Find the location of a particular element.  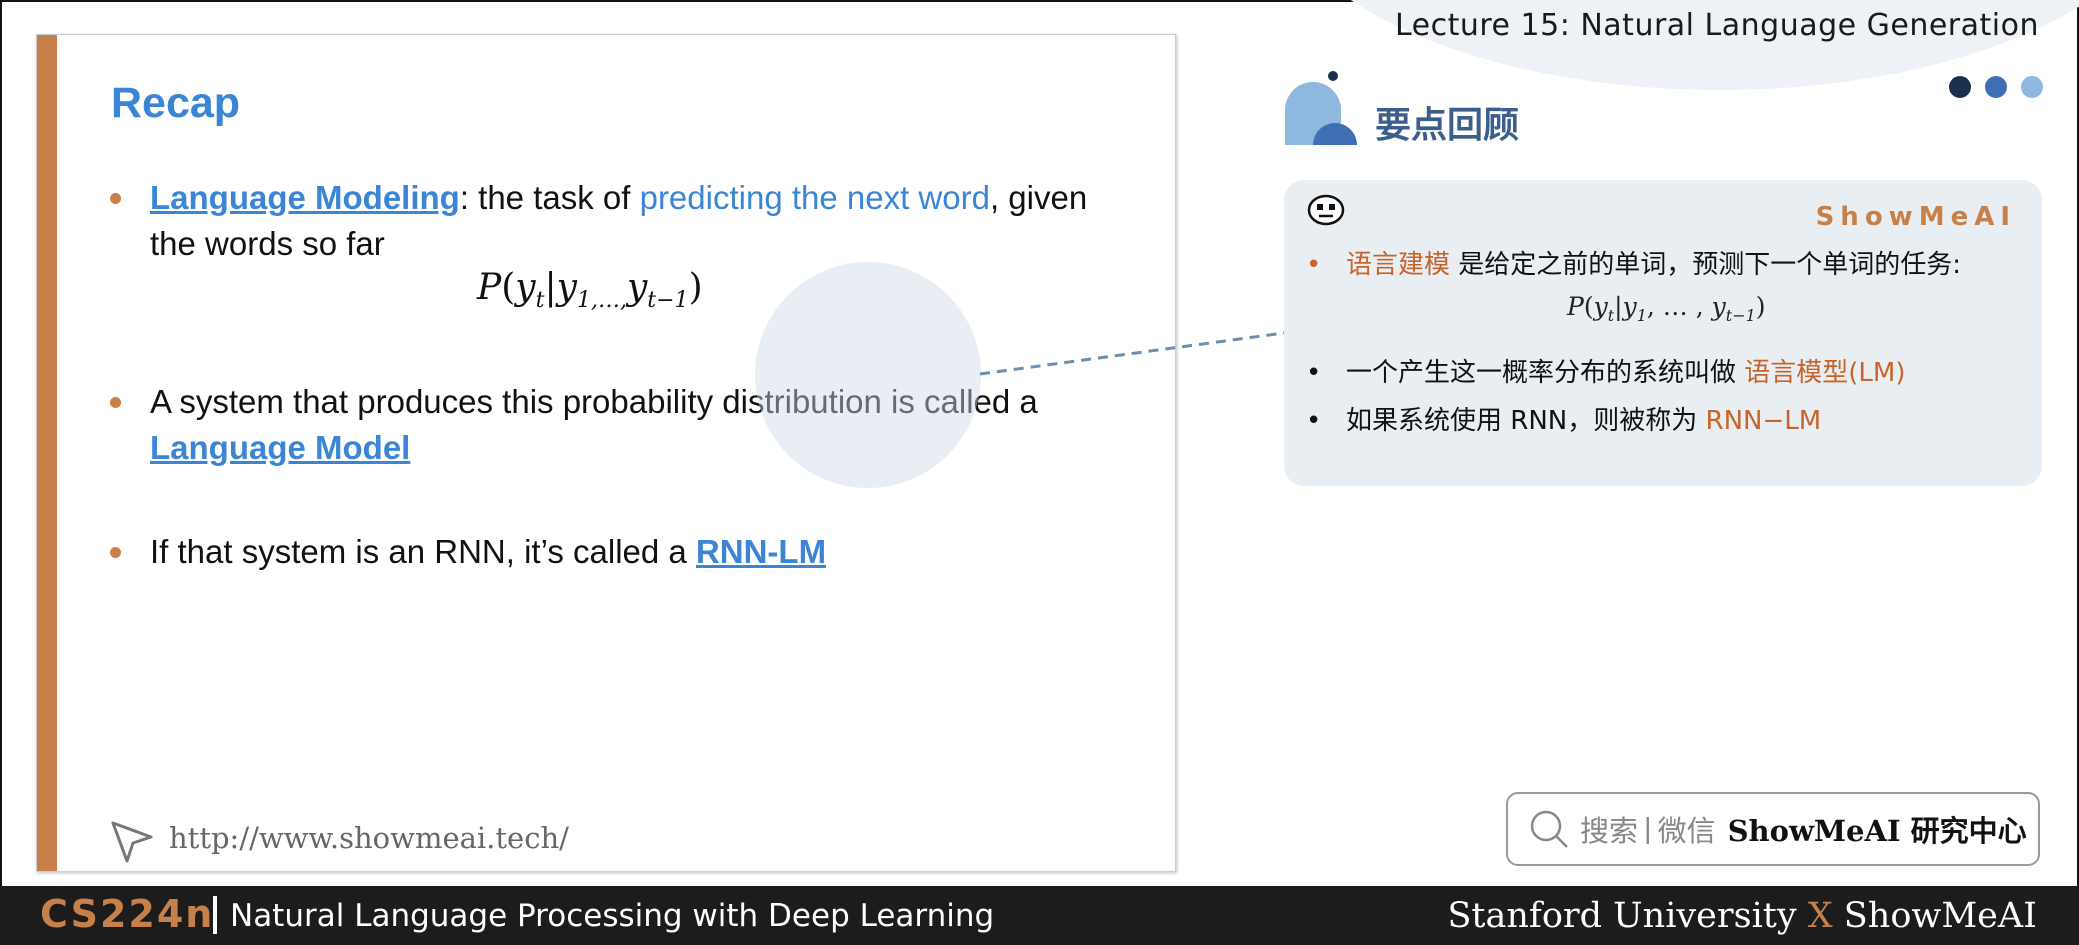

section-title: 要点回顾 is located at coordinates (1447, 125).